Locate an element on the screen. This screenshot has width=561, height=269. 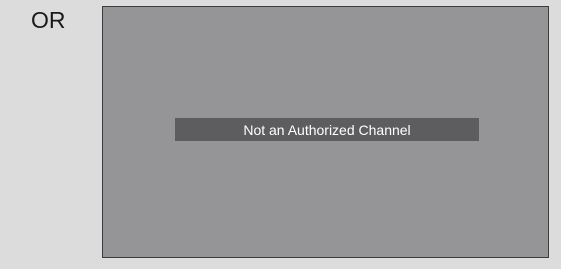
unauthorized-channel-message: Not an Authorized Channel is located at coordinates (327, 129).